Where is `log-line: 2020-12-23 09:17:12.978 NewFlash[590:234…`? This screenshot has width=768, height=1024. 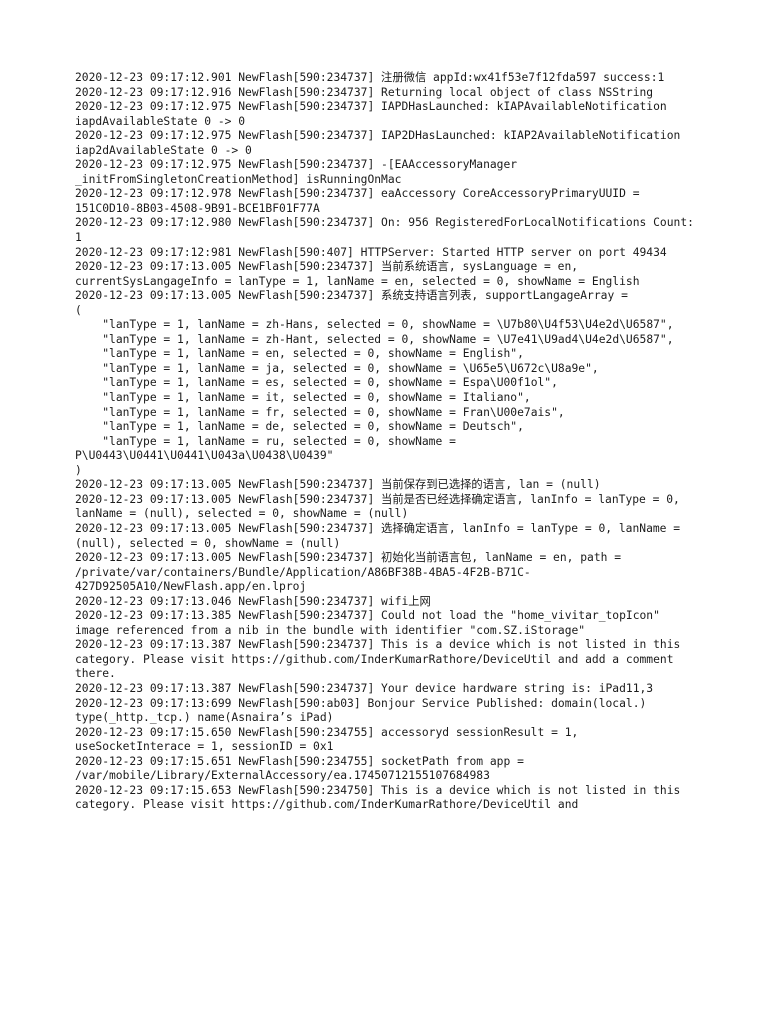
log-line: 2020-12-23 09:17:12.978 NewFlash[590:234… is located at coordinates (361, 201).